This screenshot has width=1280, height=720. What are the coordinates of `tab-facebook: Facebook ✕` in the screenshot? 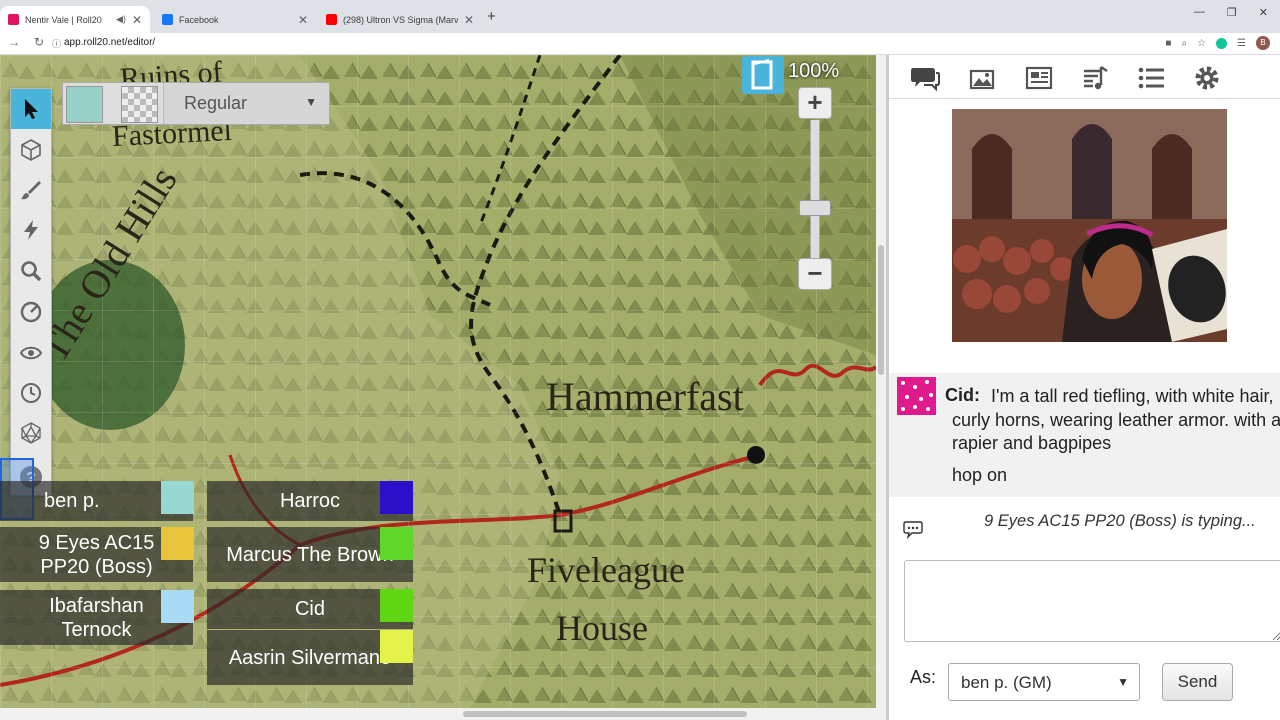 It's located at (235, 19).